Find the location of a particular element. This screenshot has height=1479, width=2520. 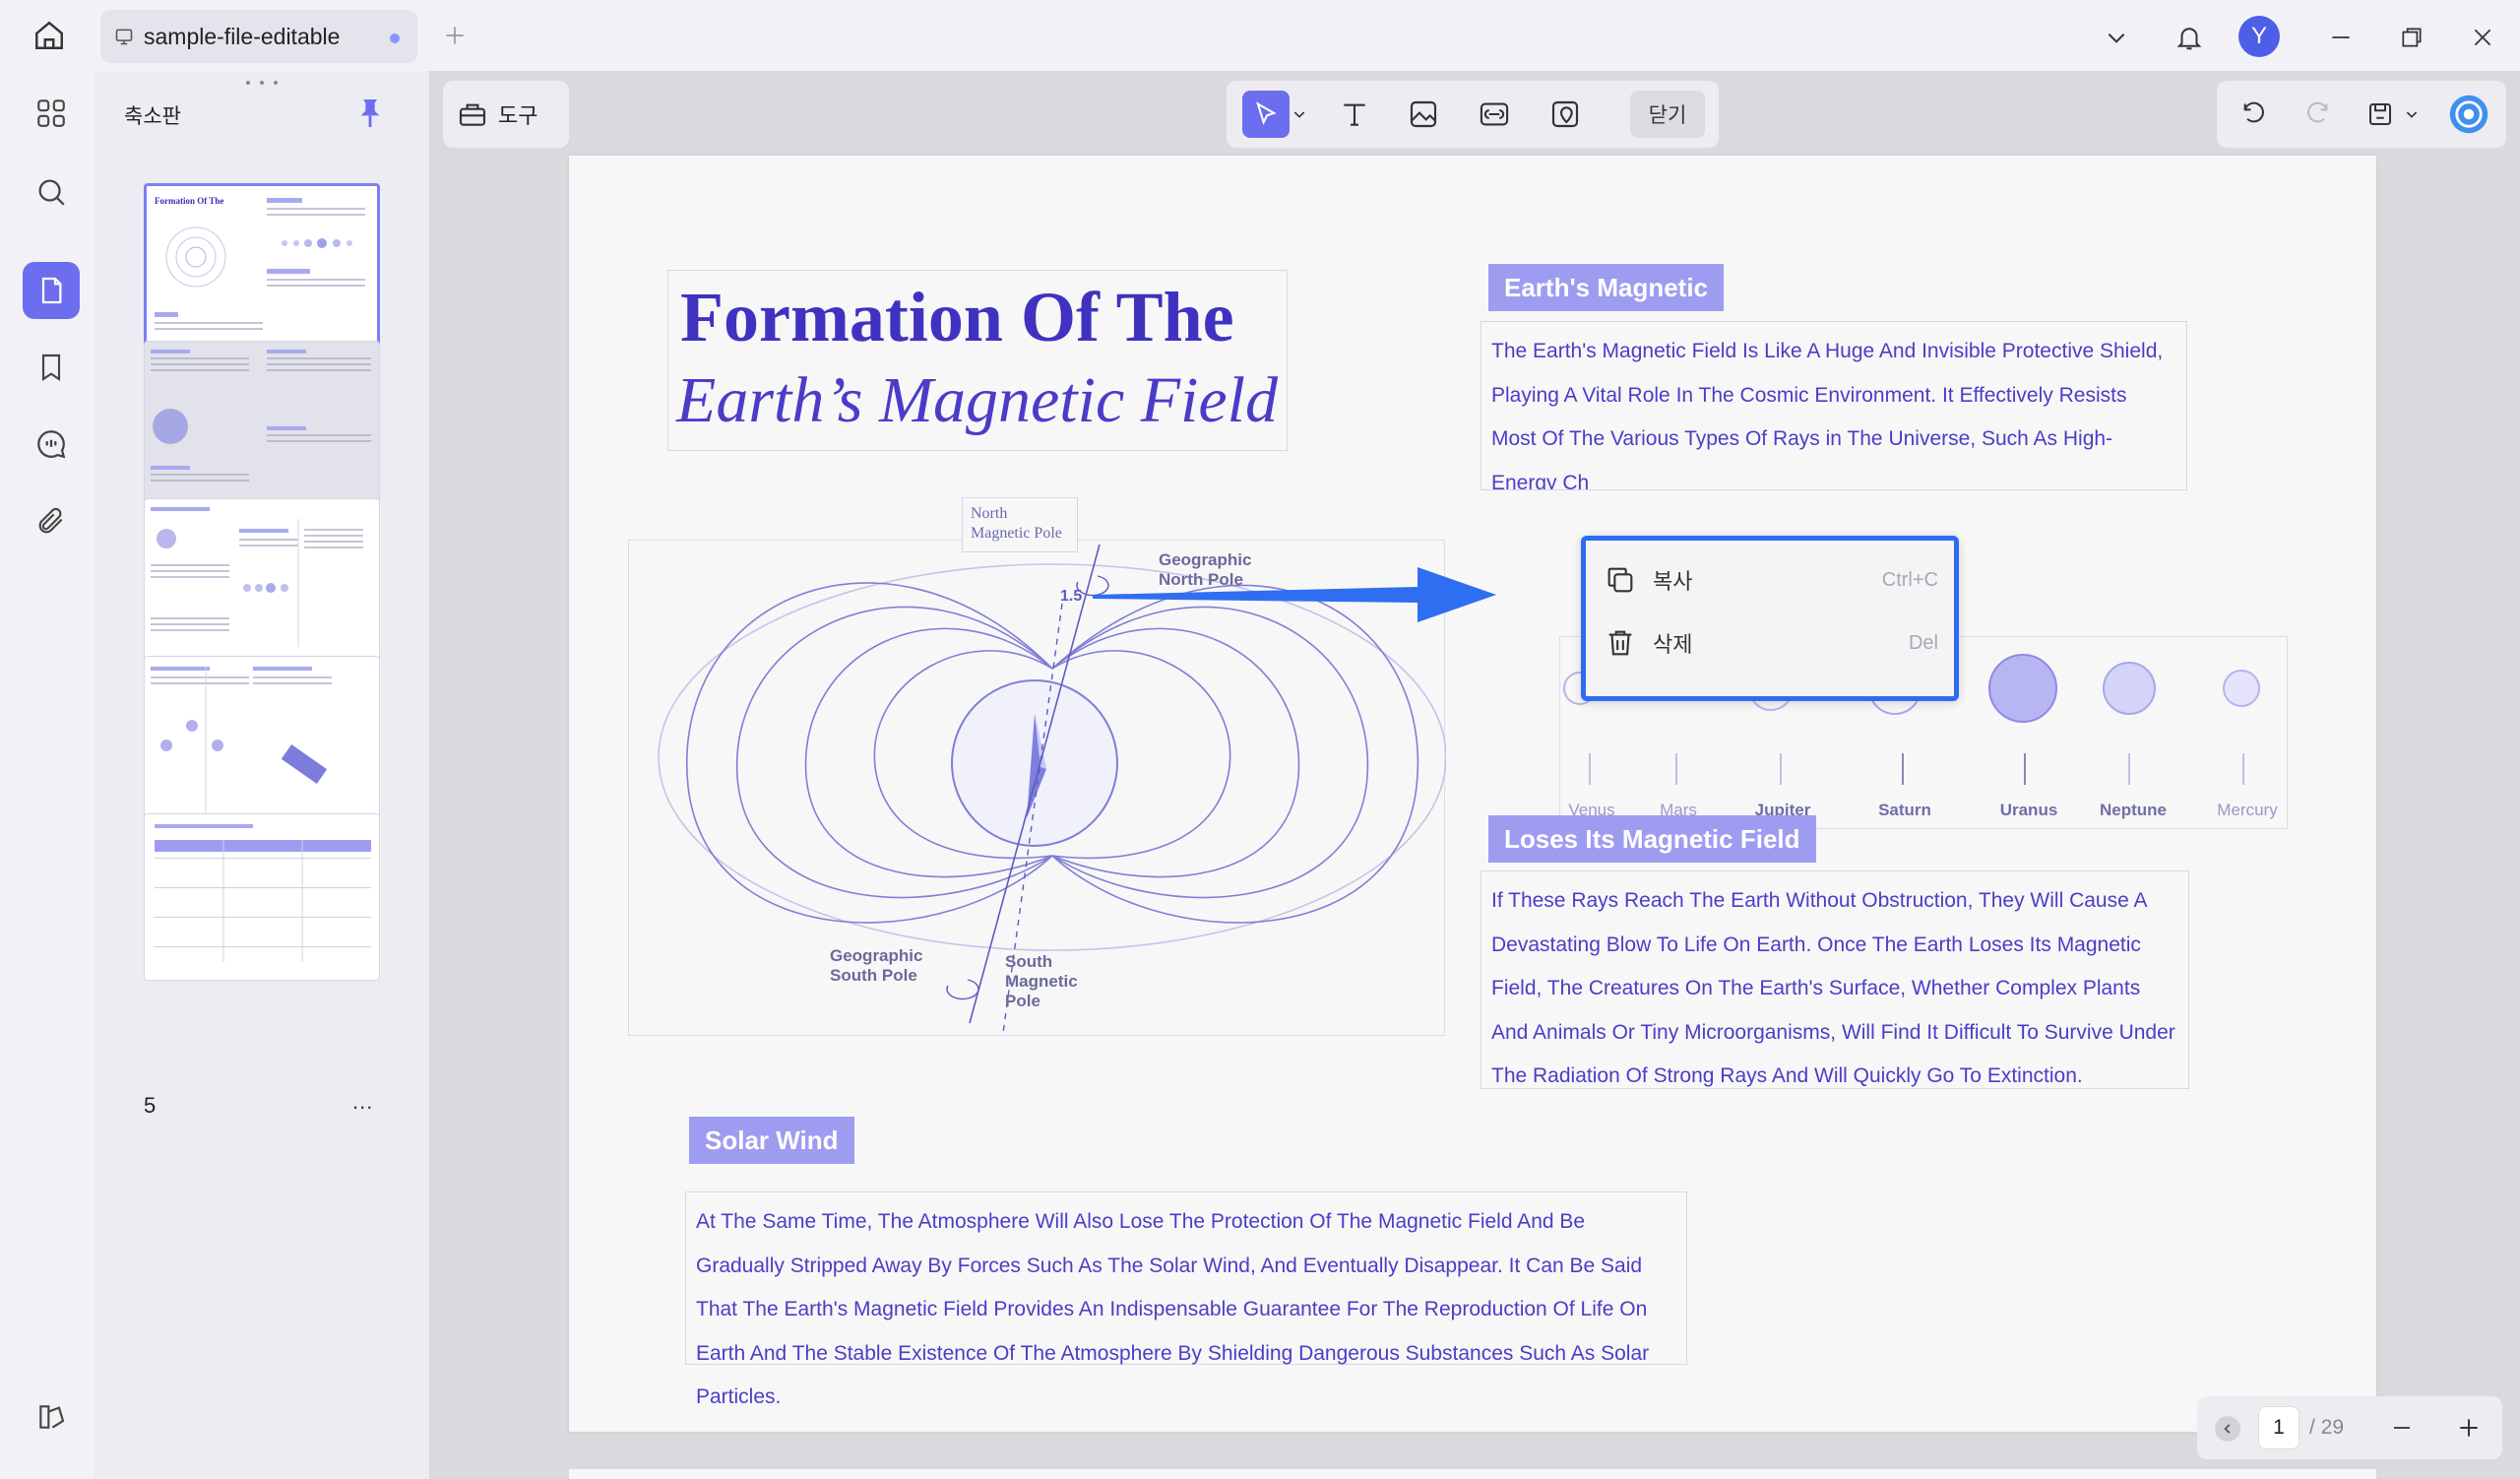

cursor-icon is located at coordinates (1266, 113).